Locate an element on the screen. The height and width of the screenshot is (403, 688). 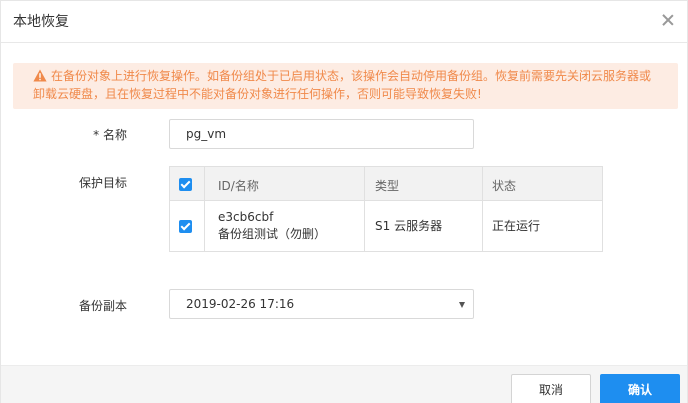
header-status: 状态 is located at coordinates (504, 186).